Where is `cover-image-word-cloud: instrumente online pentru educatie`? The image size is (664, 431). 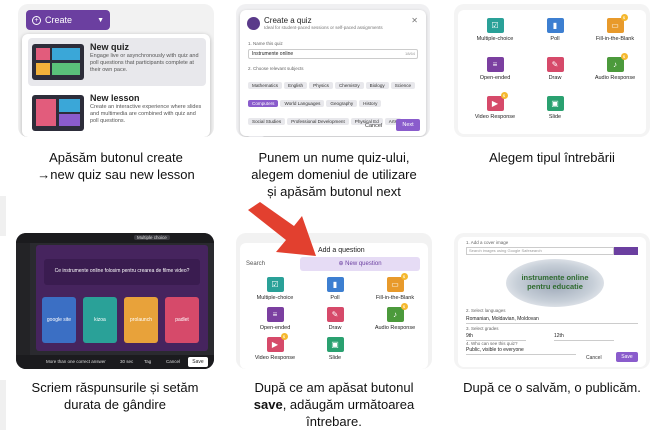 cover-image-word-cloud: instrumente online pentru educatie is located at coordinates (555, 283).